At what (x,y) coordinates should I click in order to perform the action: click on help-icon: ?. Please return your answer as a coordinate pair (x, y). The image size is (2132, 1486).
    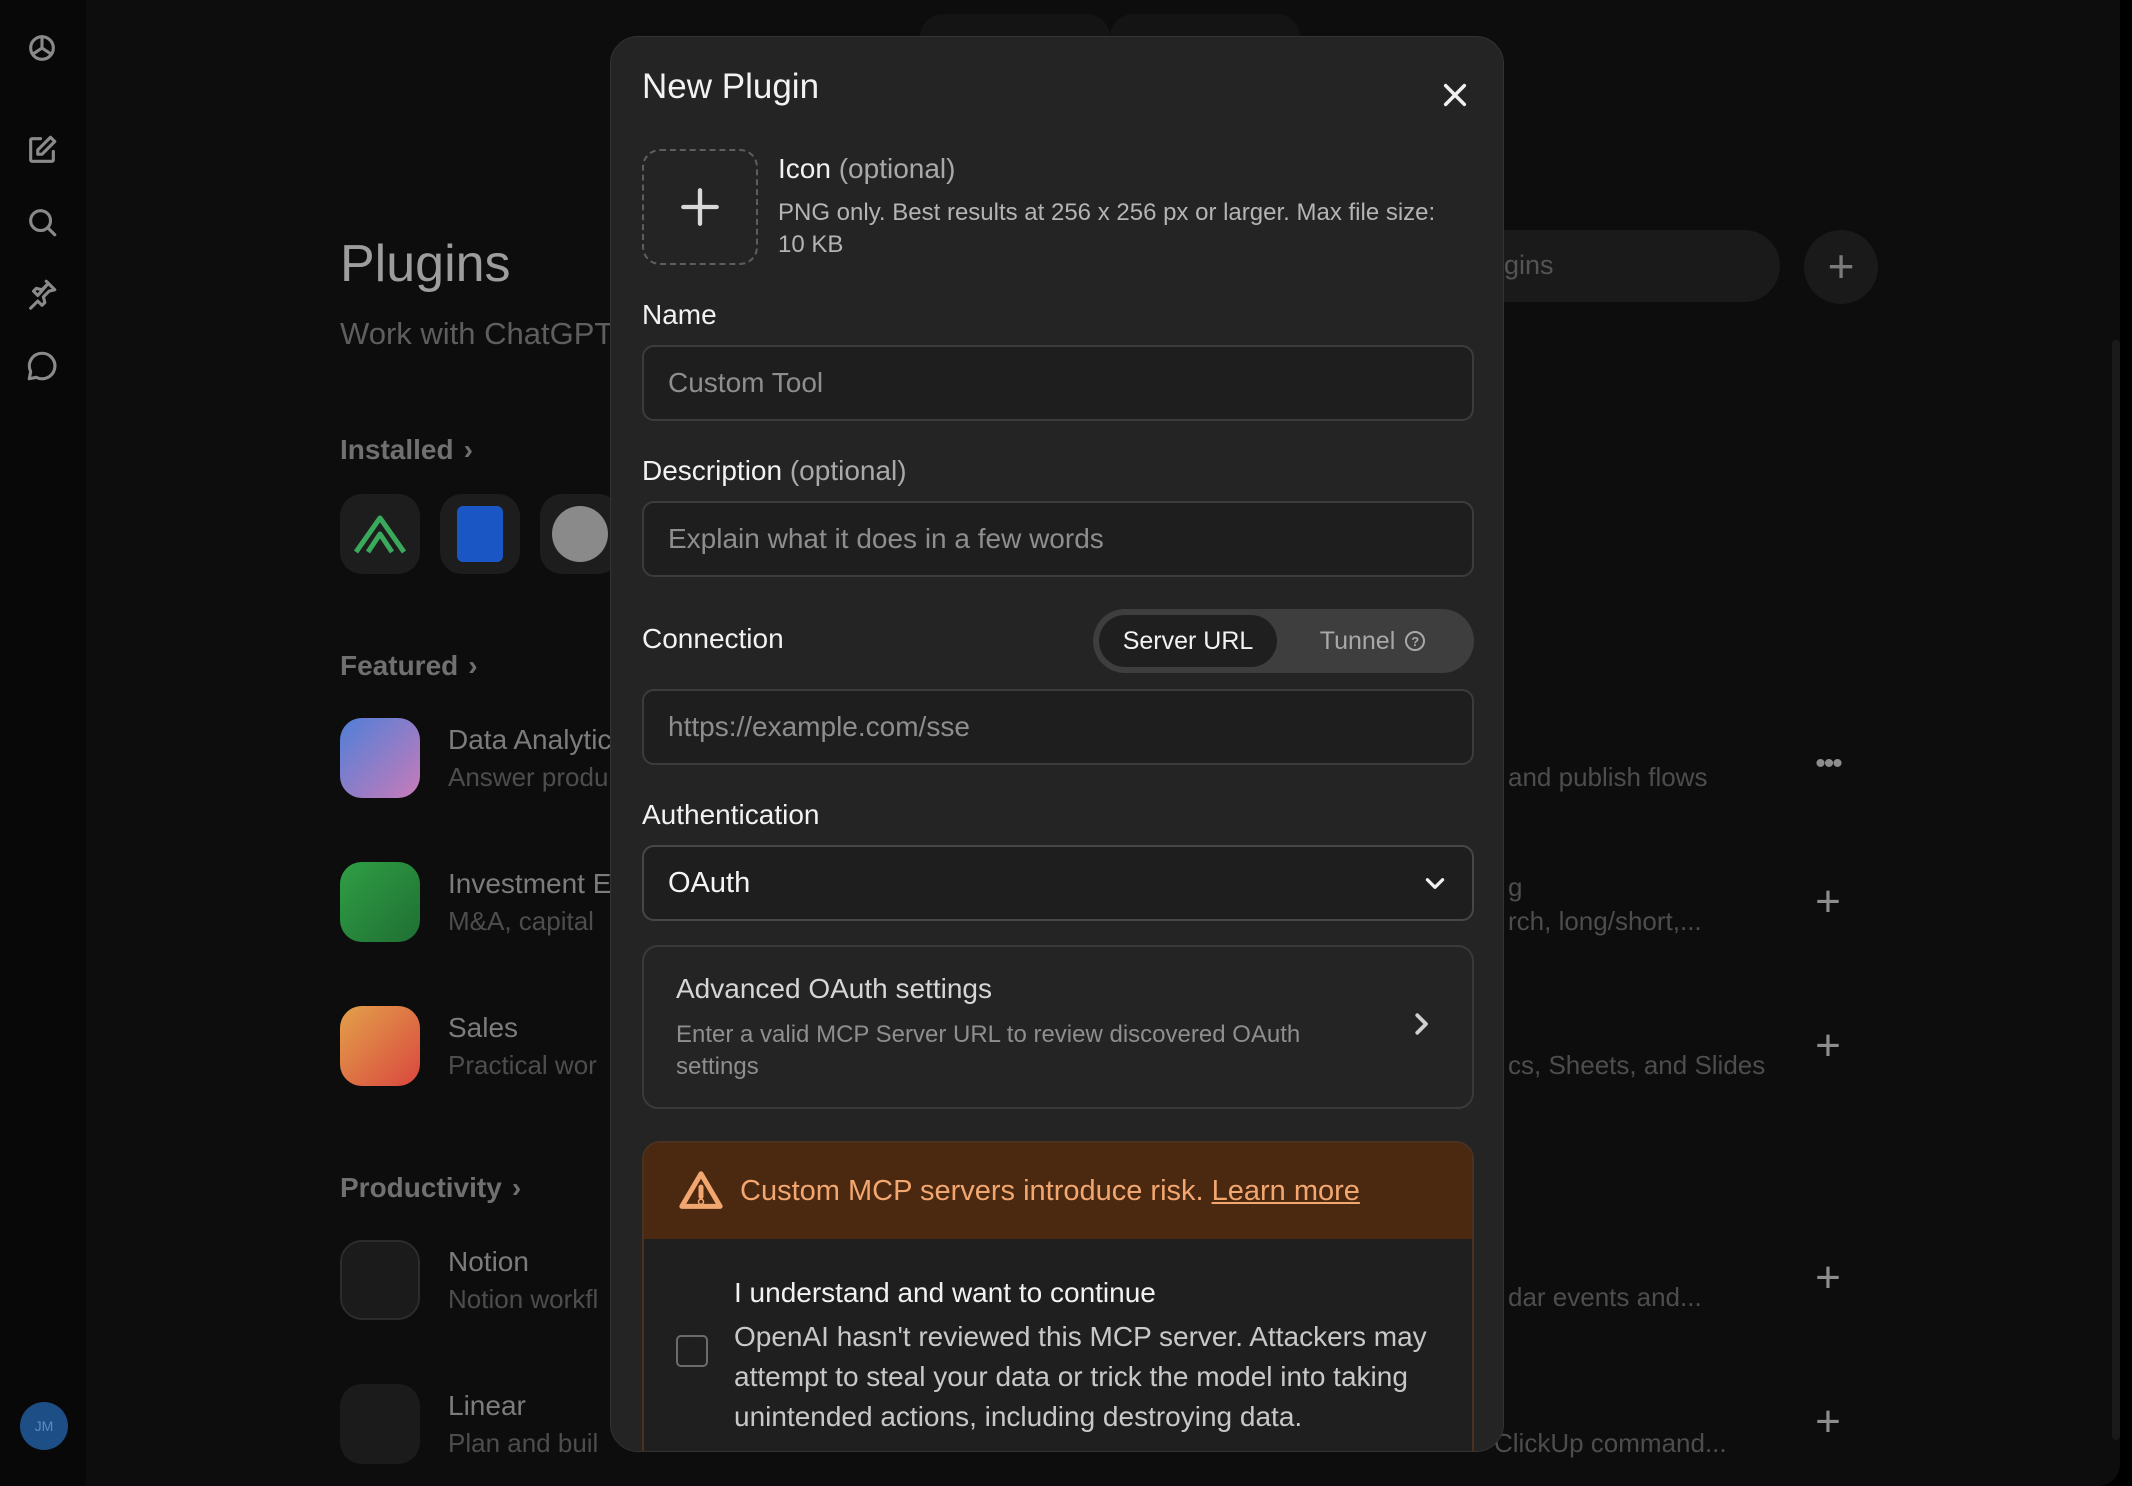
    Looking at the image, I should click on (1415, 641).